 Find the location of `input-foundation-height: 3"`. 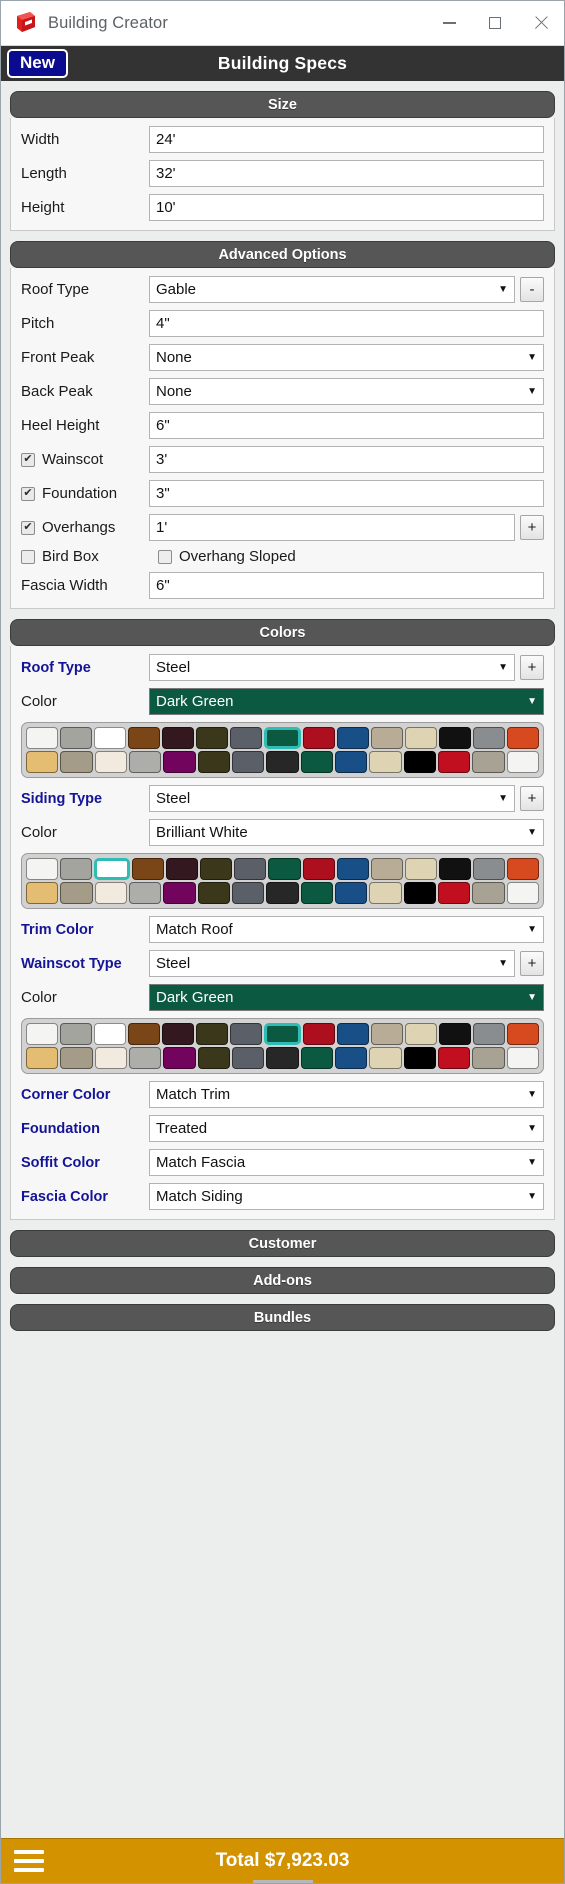

input-foundation-height: 3" is located at coordinates (346, 493).